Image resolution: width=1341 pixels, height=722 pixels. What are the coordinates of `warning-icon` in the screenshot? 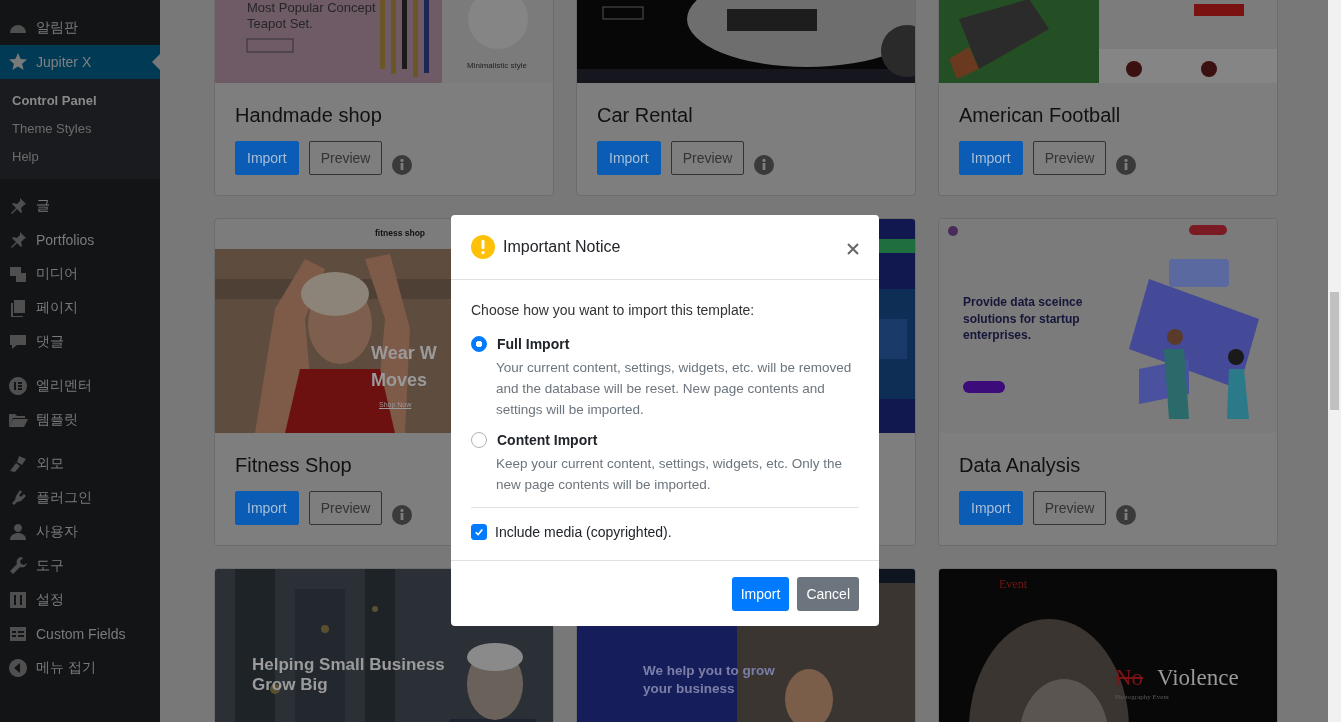 It's located at (483, 247).